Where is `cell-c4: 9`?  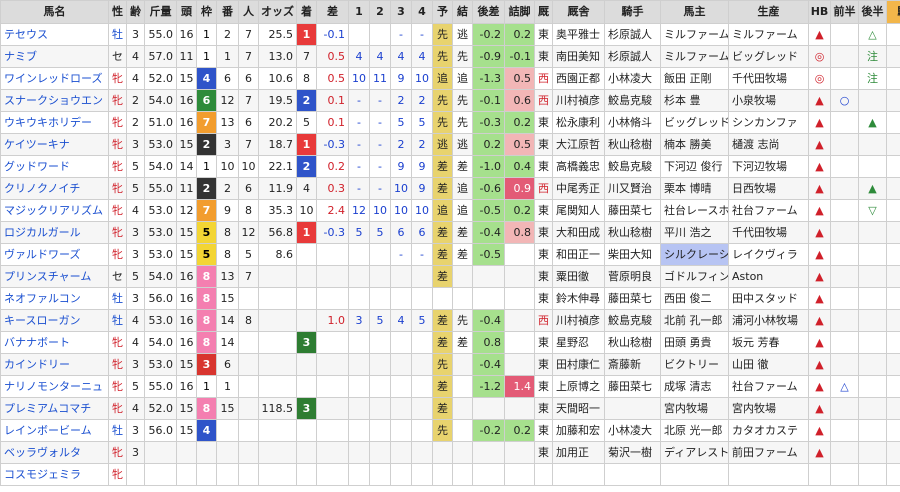 cell-c4: 9 is located at coordinates (422, 166).